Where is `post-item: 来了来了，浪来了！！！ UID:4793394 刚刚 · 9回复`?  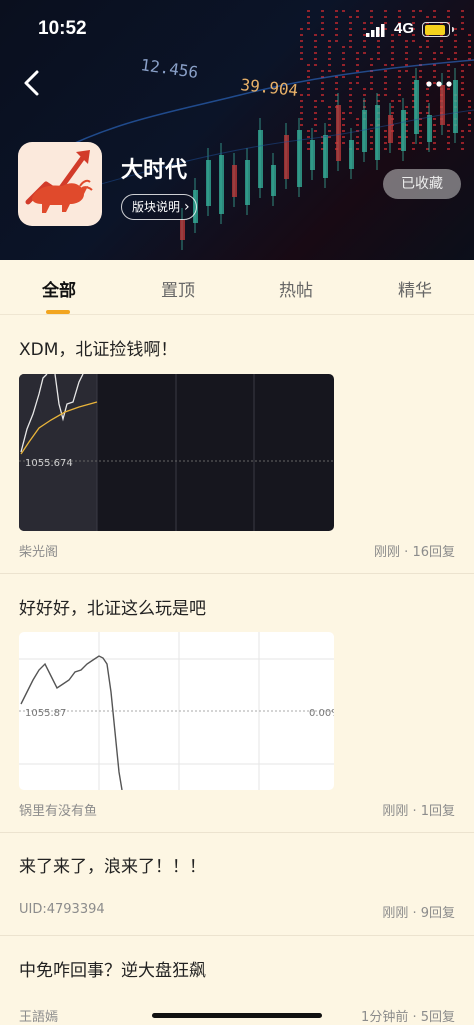 post-item: 来了来了，浪来了！！！ UID:4793394 刚刚 · 9回复 is located at coordinates (237, 884).